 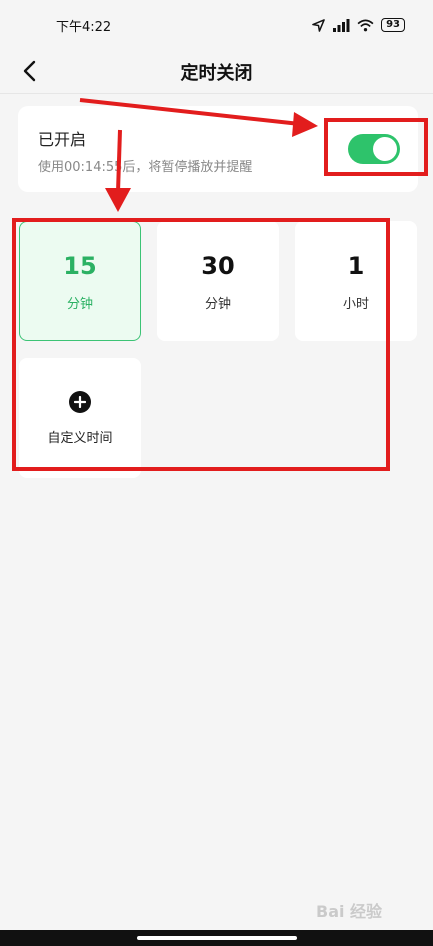 I want to click on back-button, so click(x=29, y=71).